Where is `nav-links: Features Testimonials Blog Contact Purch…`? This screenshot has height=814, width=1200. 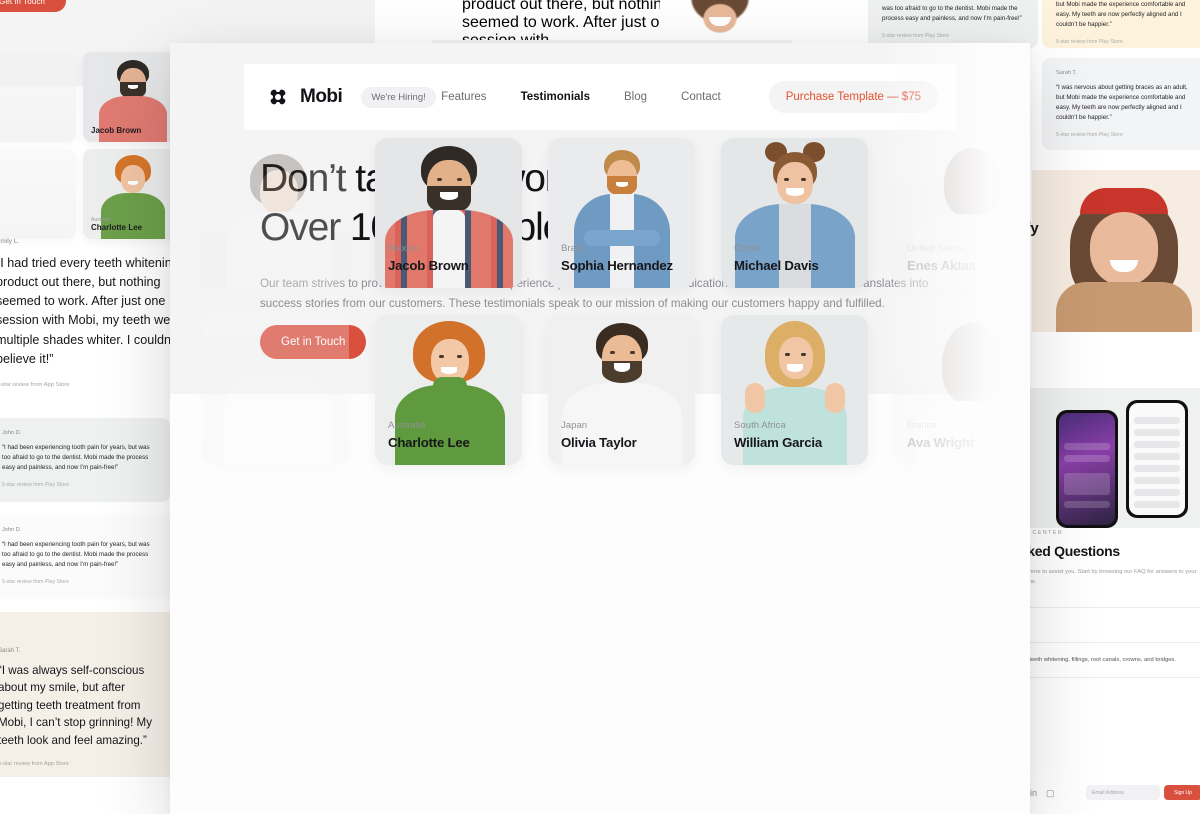
nav-links: Features Testimonials Blog Contact Purch… is located at coordinates (689, 97).